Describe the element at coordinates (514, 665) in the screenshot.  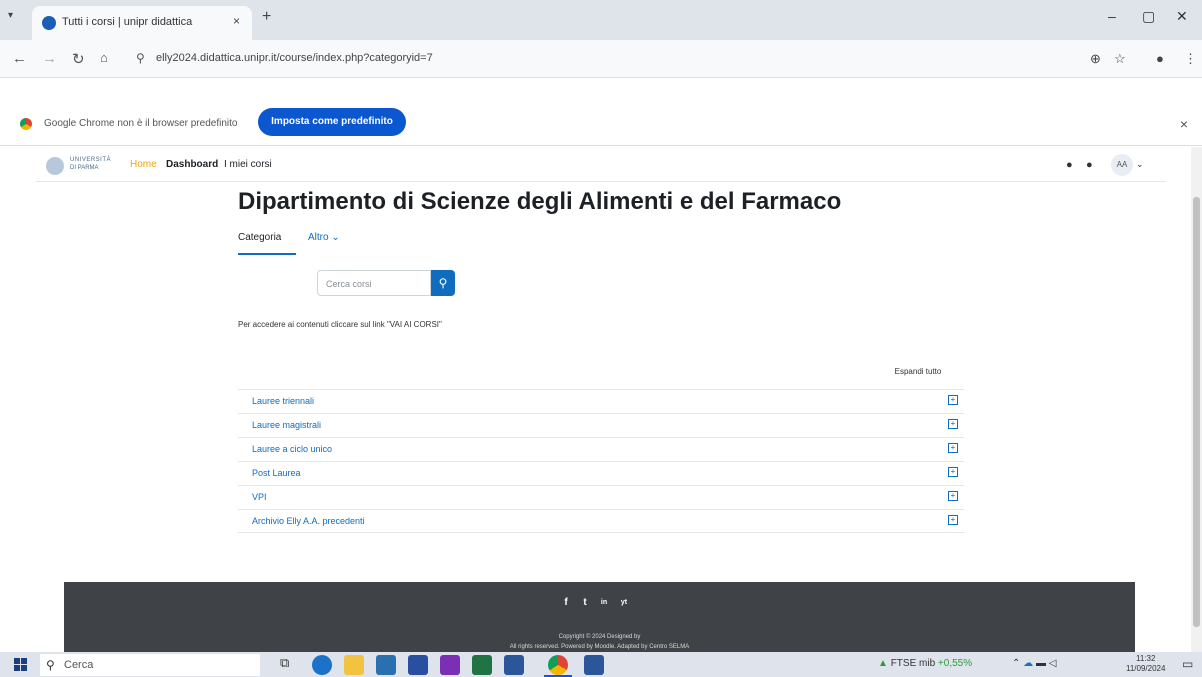
I see `word-icon` at that location.